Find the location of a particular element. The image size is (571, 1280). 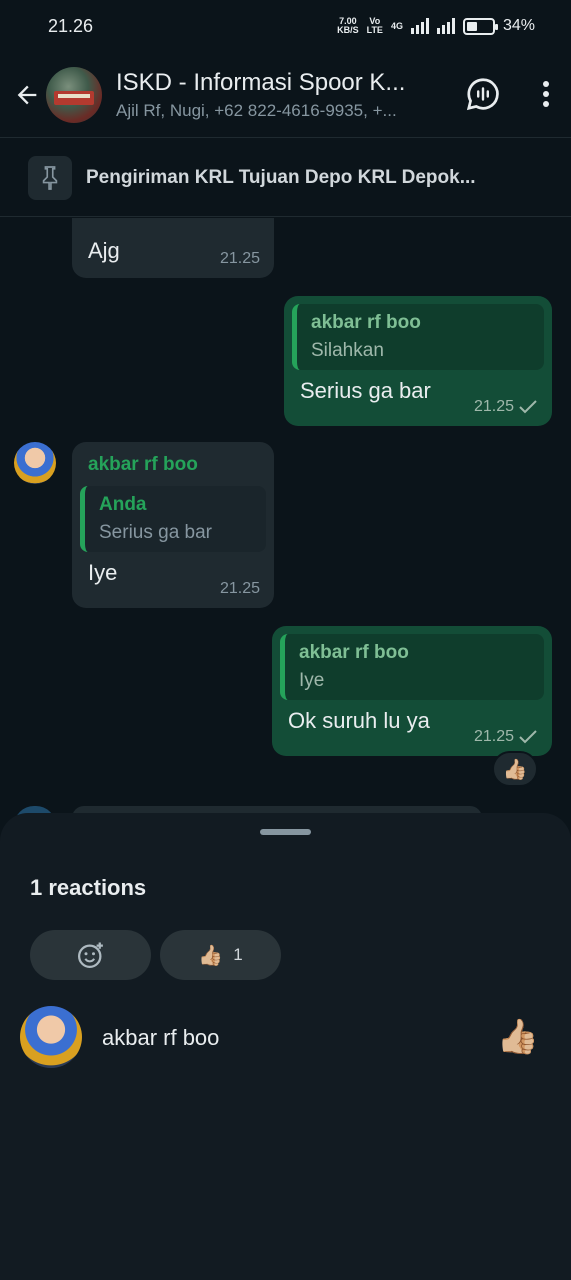

volte-icon: Vo LTE is located at coordinates (374, 25).